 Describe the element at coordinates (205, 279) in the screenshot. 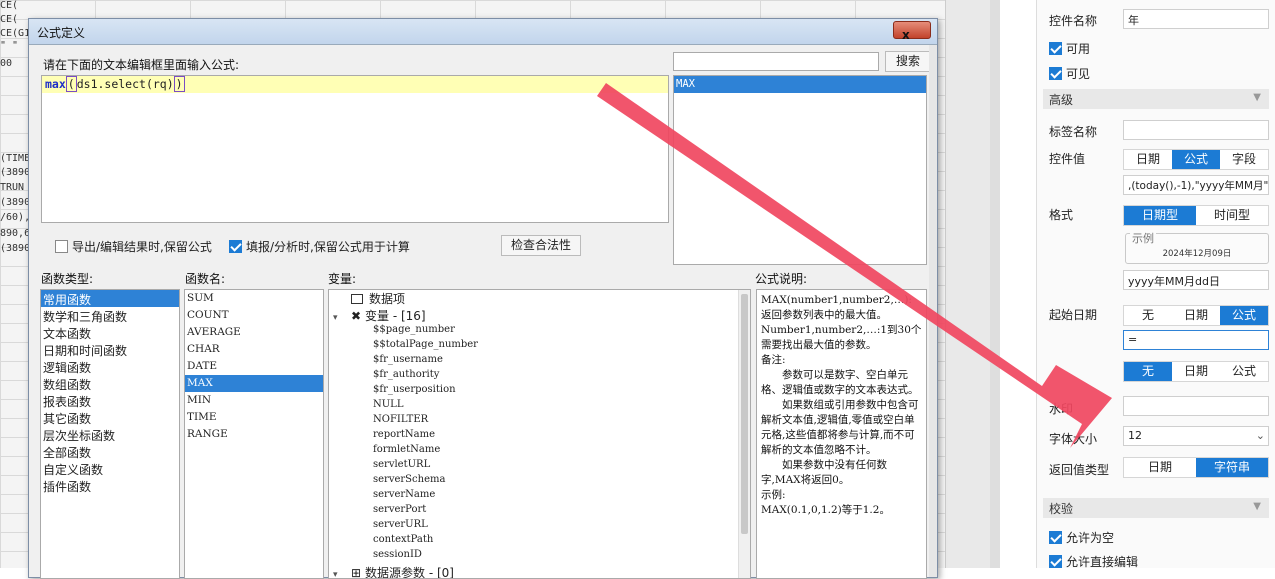

I see `func-name-label: 函数名:` at that location.